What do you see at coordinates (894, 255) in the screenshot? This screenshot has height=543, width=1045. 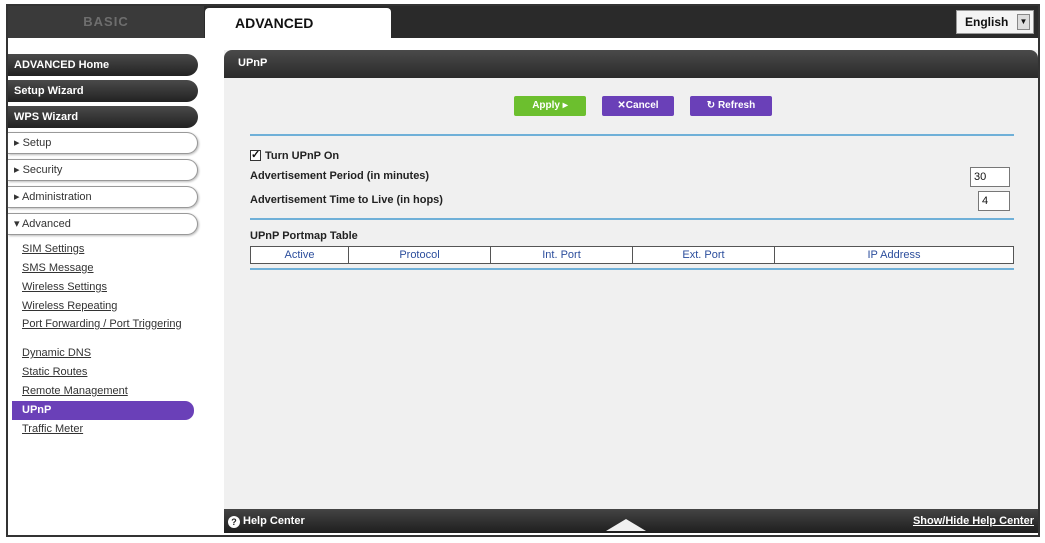 I see `col-ip-address: IP Address` at bounding box center [894, 255].